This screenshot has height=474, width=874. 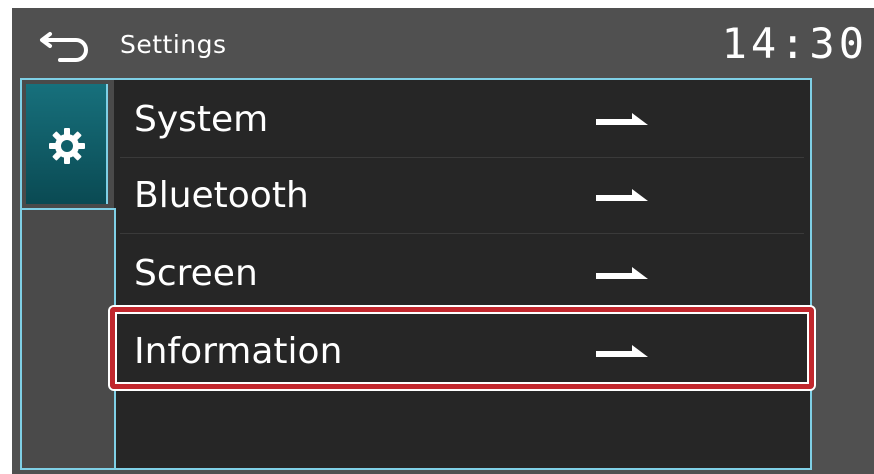 I want to click on page-title: Settings, so click(x=173, y=44).